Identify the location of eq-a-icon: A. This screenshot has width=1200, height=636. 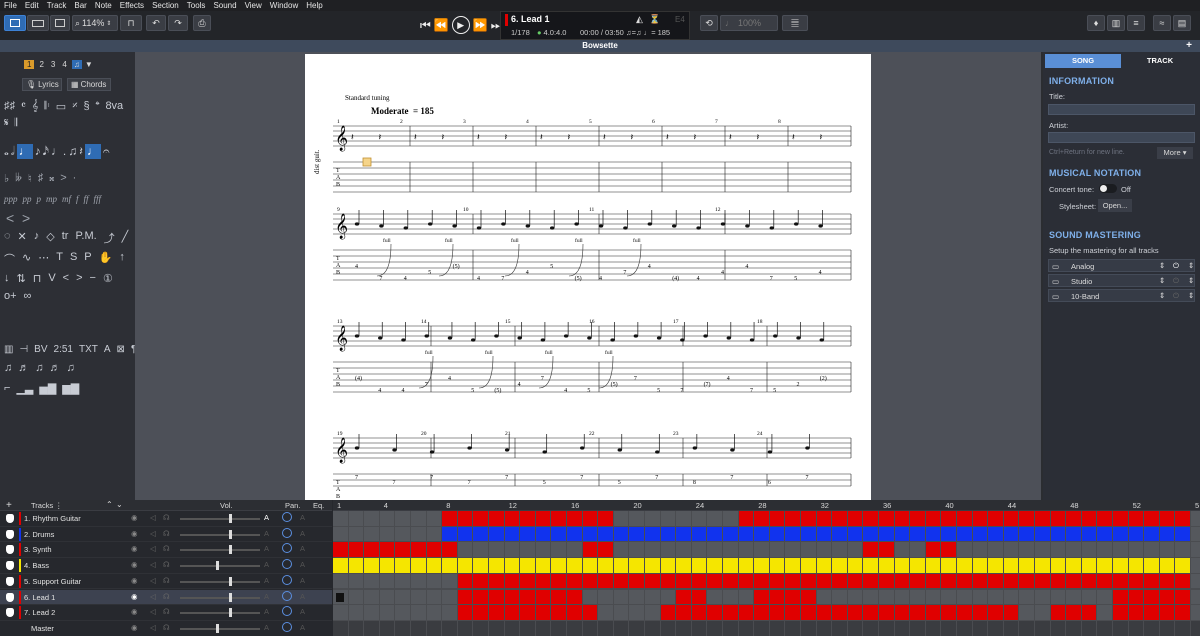
(302, 611).